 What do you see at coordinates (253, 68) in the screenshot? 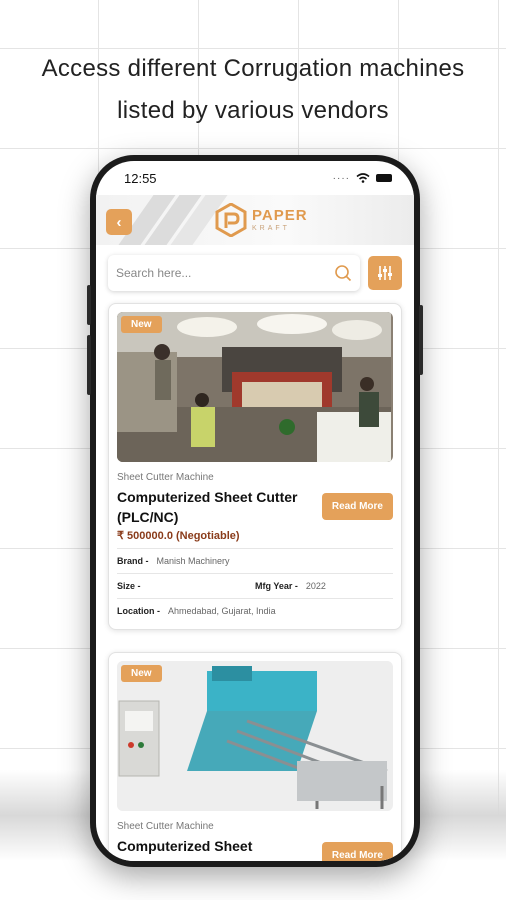
I see `headline-line-1: Access different Corrugation machines` at bounding box center [253, 68].